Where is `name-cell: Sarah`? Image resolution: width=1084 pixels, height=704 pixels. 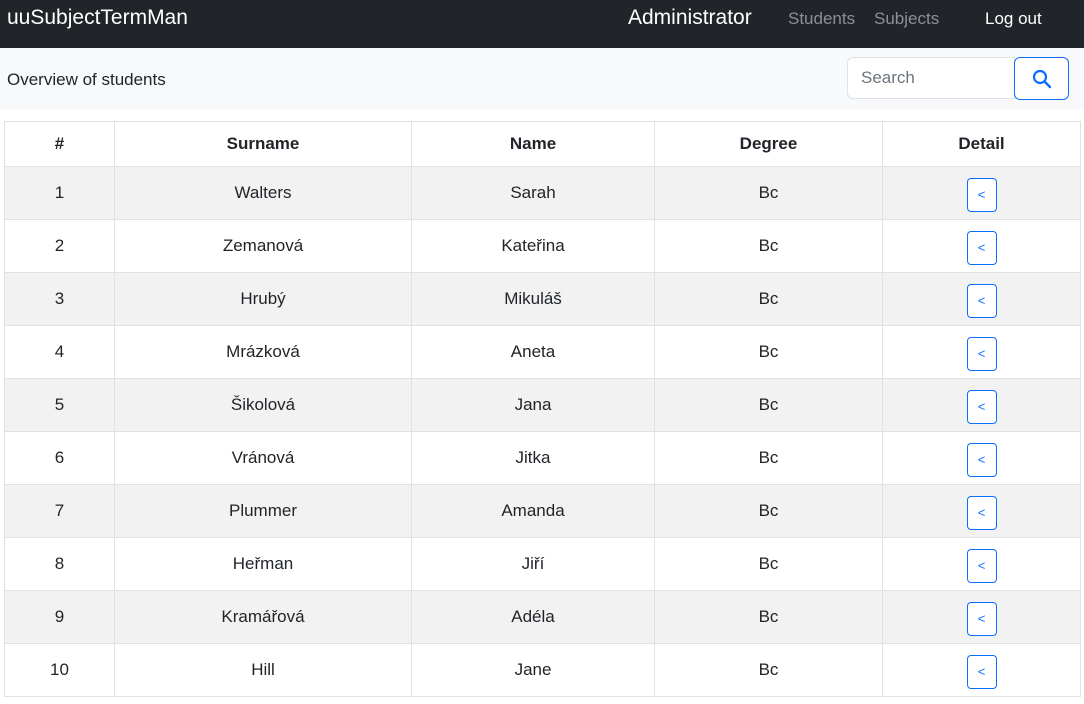
name-cell: Sarah is located at coordinates (533, 193).